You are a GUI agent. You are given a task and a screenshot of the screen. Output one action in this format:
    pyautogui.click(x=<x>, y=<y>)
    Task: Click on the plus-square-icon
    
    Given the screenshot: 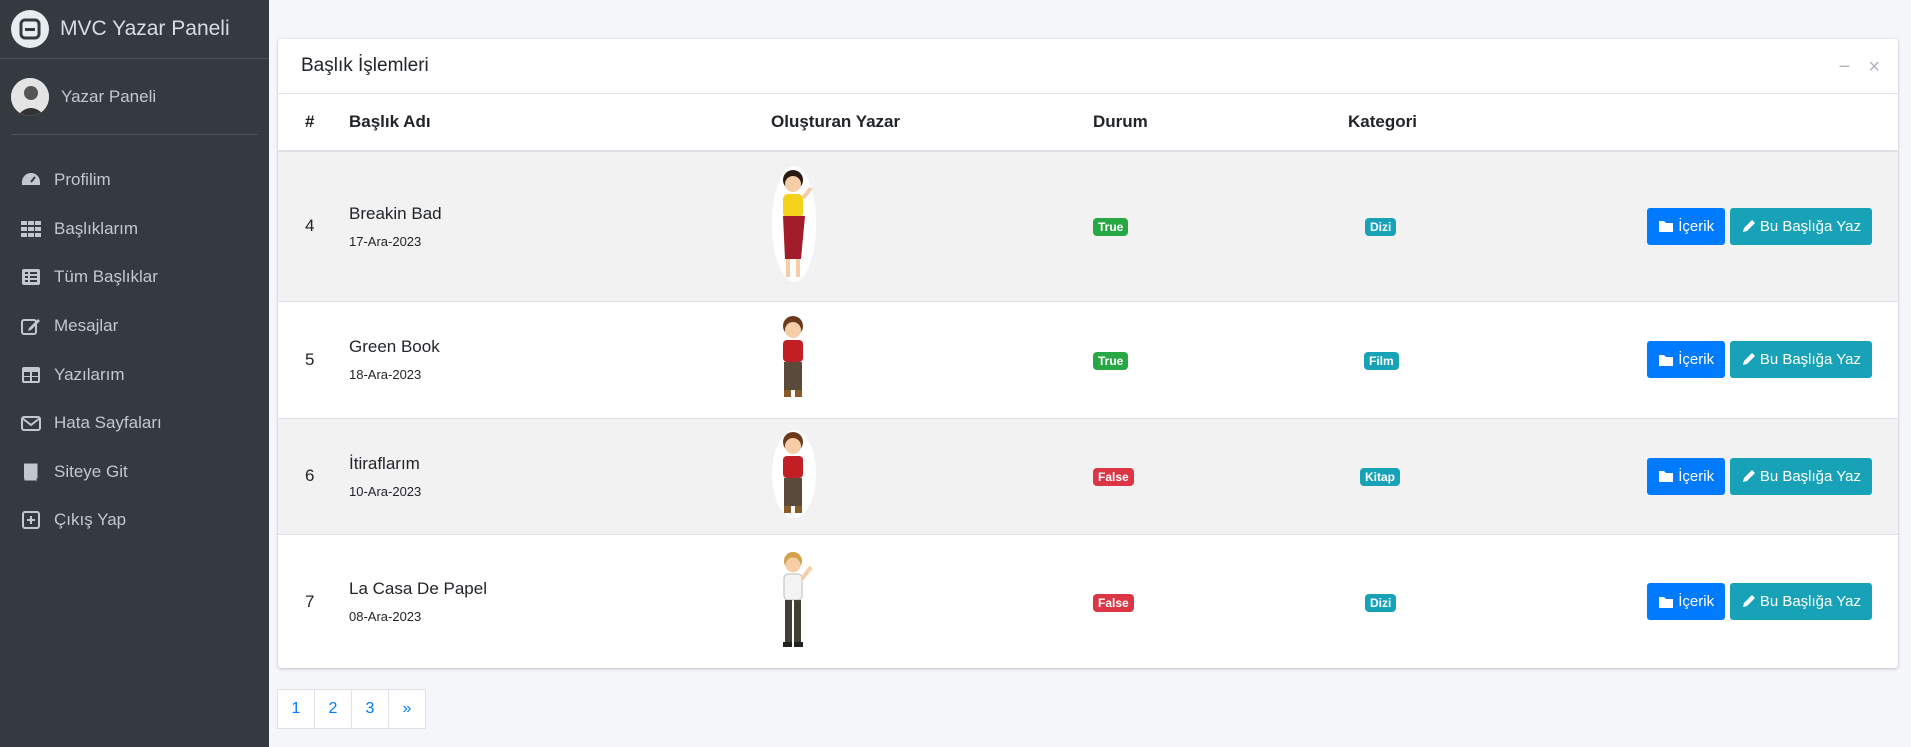 What is the action you would take?
    pyautogui.click(x=31, y=520)
    